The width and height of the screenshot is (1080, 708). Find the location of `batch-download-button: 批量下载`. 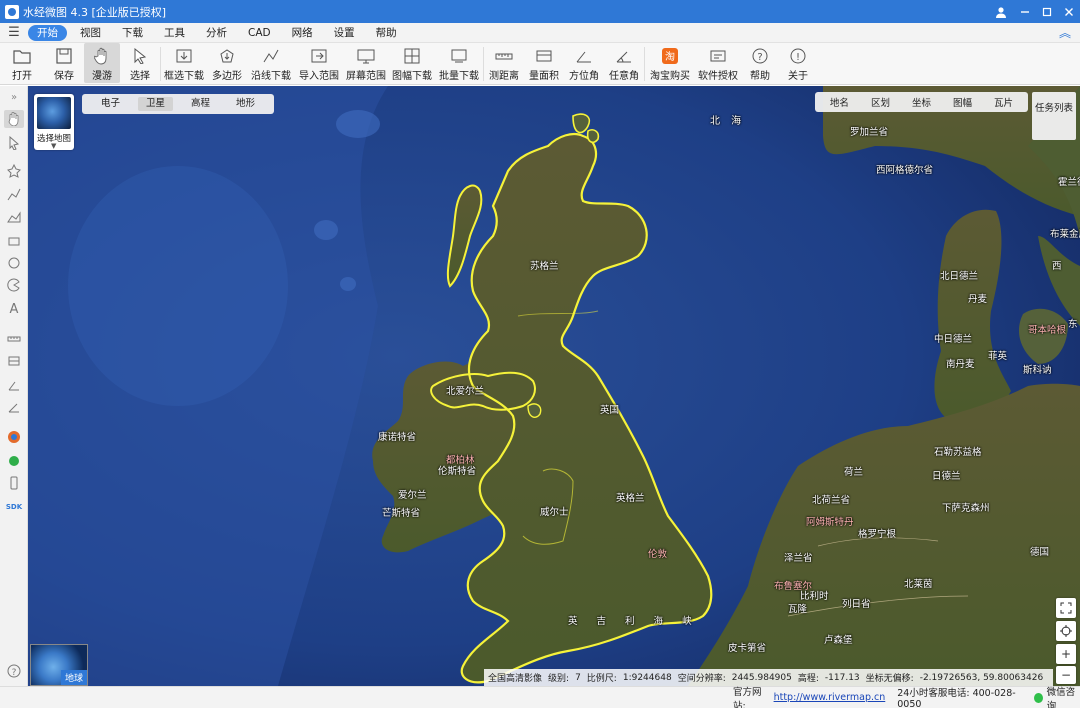

batch-download-button: 批量下载 is located at coordinates (459, 63).